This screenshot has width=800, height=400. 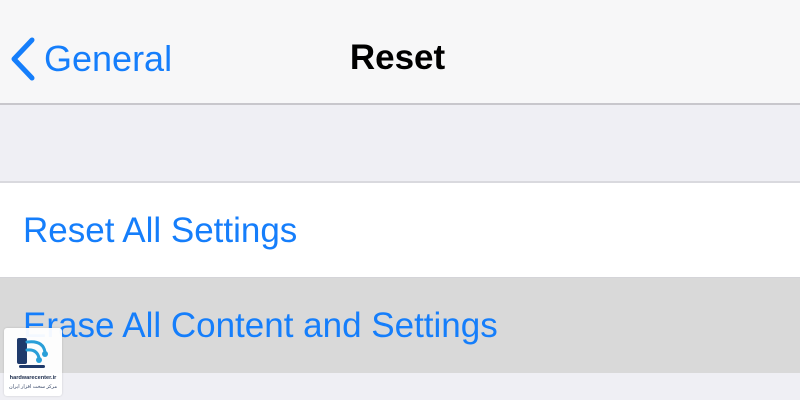 I want to click on hardwarecenter-logo-icon, so click(x=32, y=353).